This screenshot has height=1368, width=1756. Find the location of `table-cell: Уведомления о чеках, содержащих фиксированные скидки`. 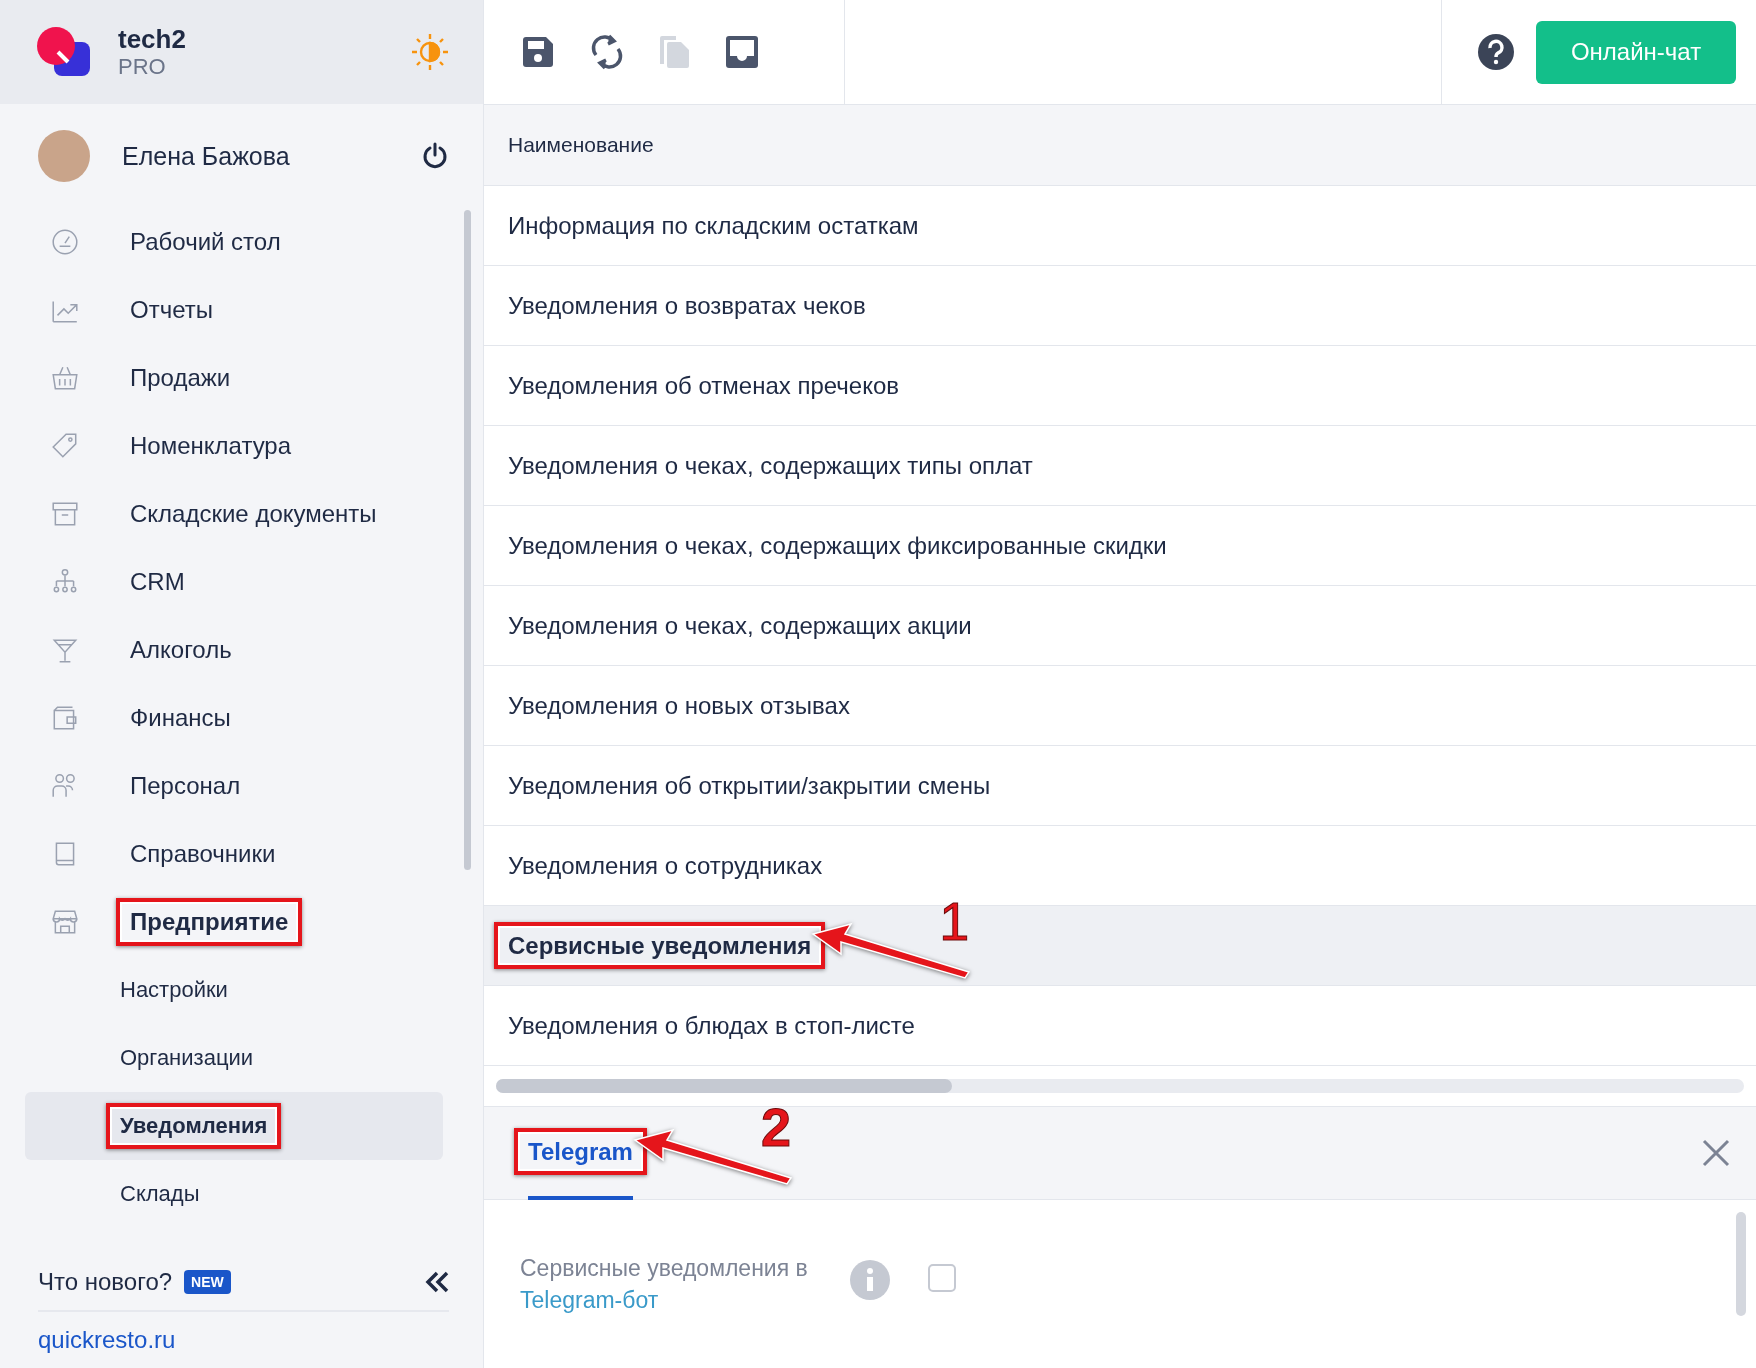

table-cell: Уведомления о чеках, содержащих фиксированные скидки is located at coordinates (837, 545).